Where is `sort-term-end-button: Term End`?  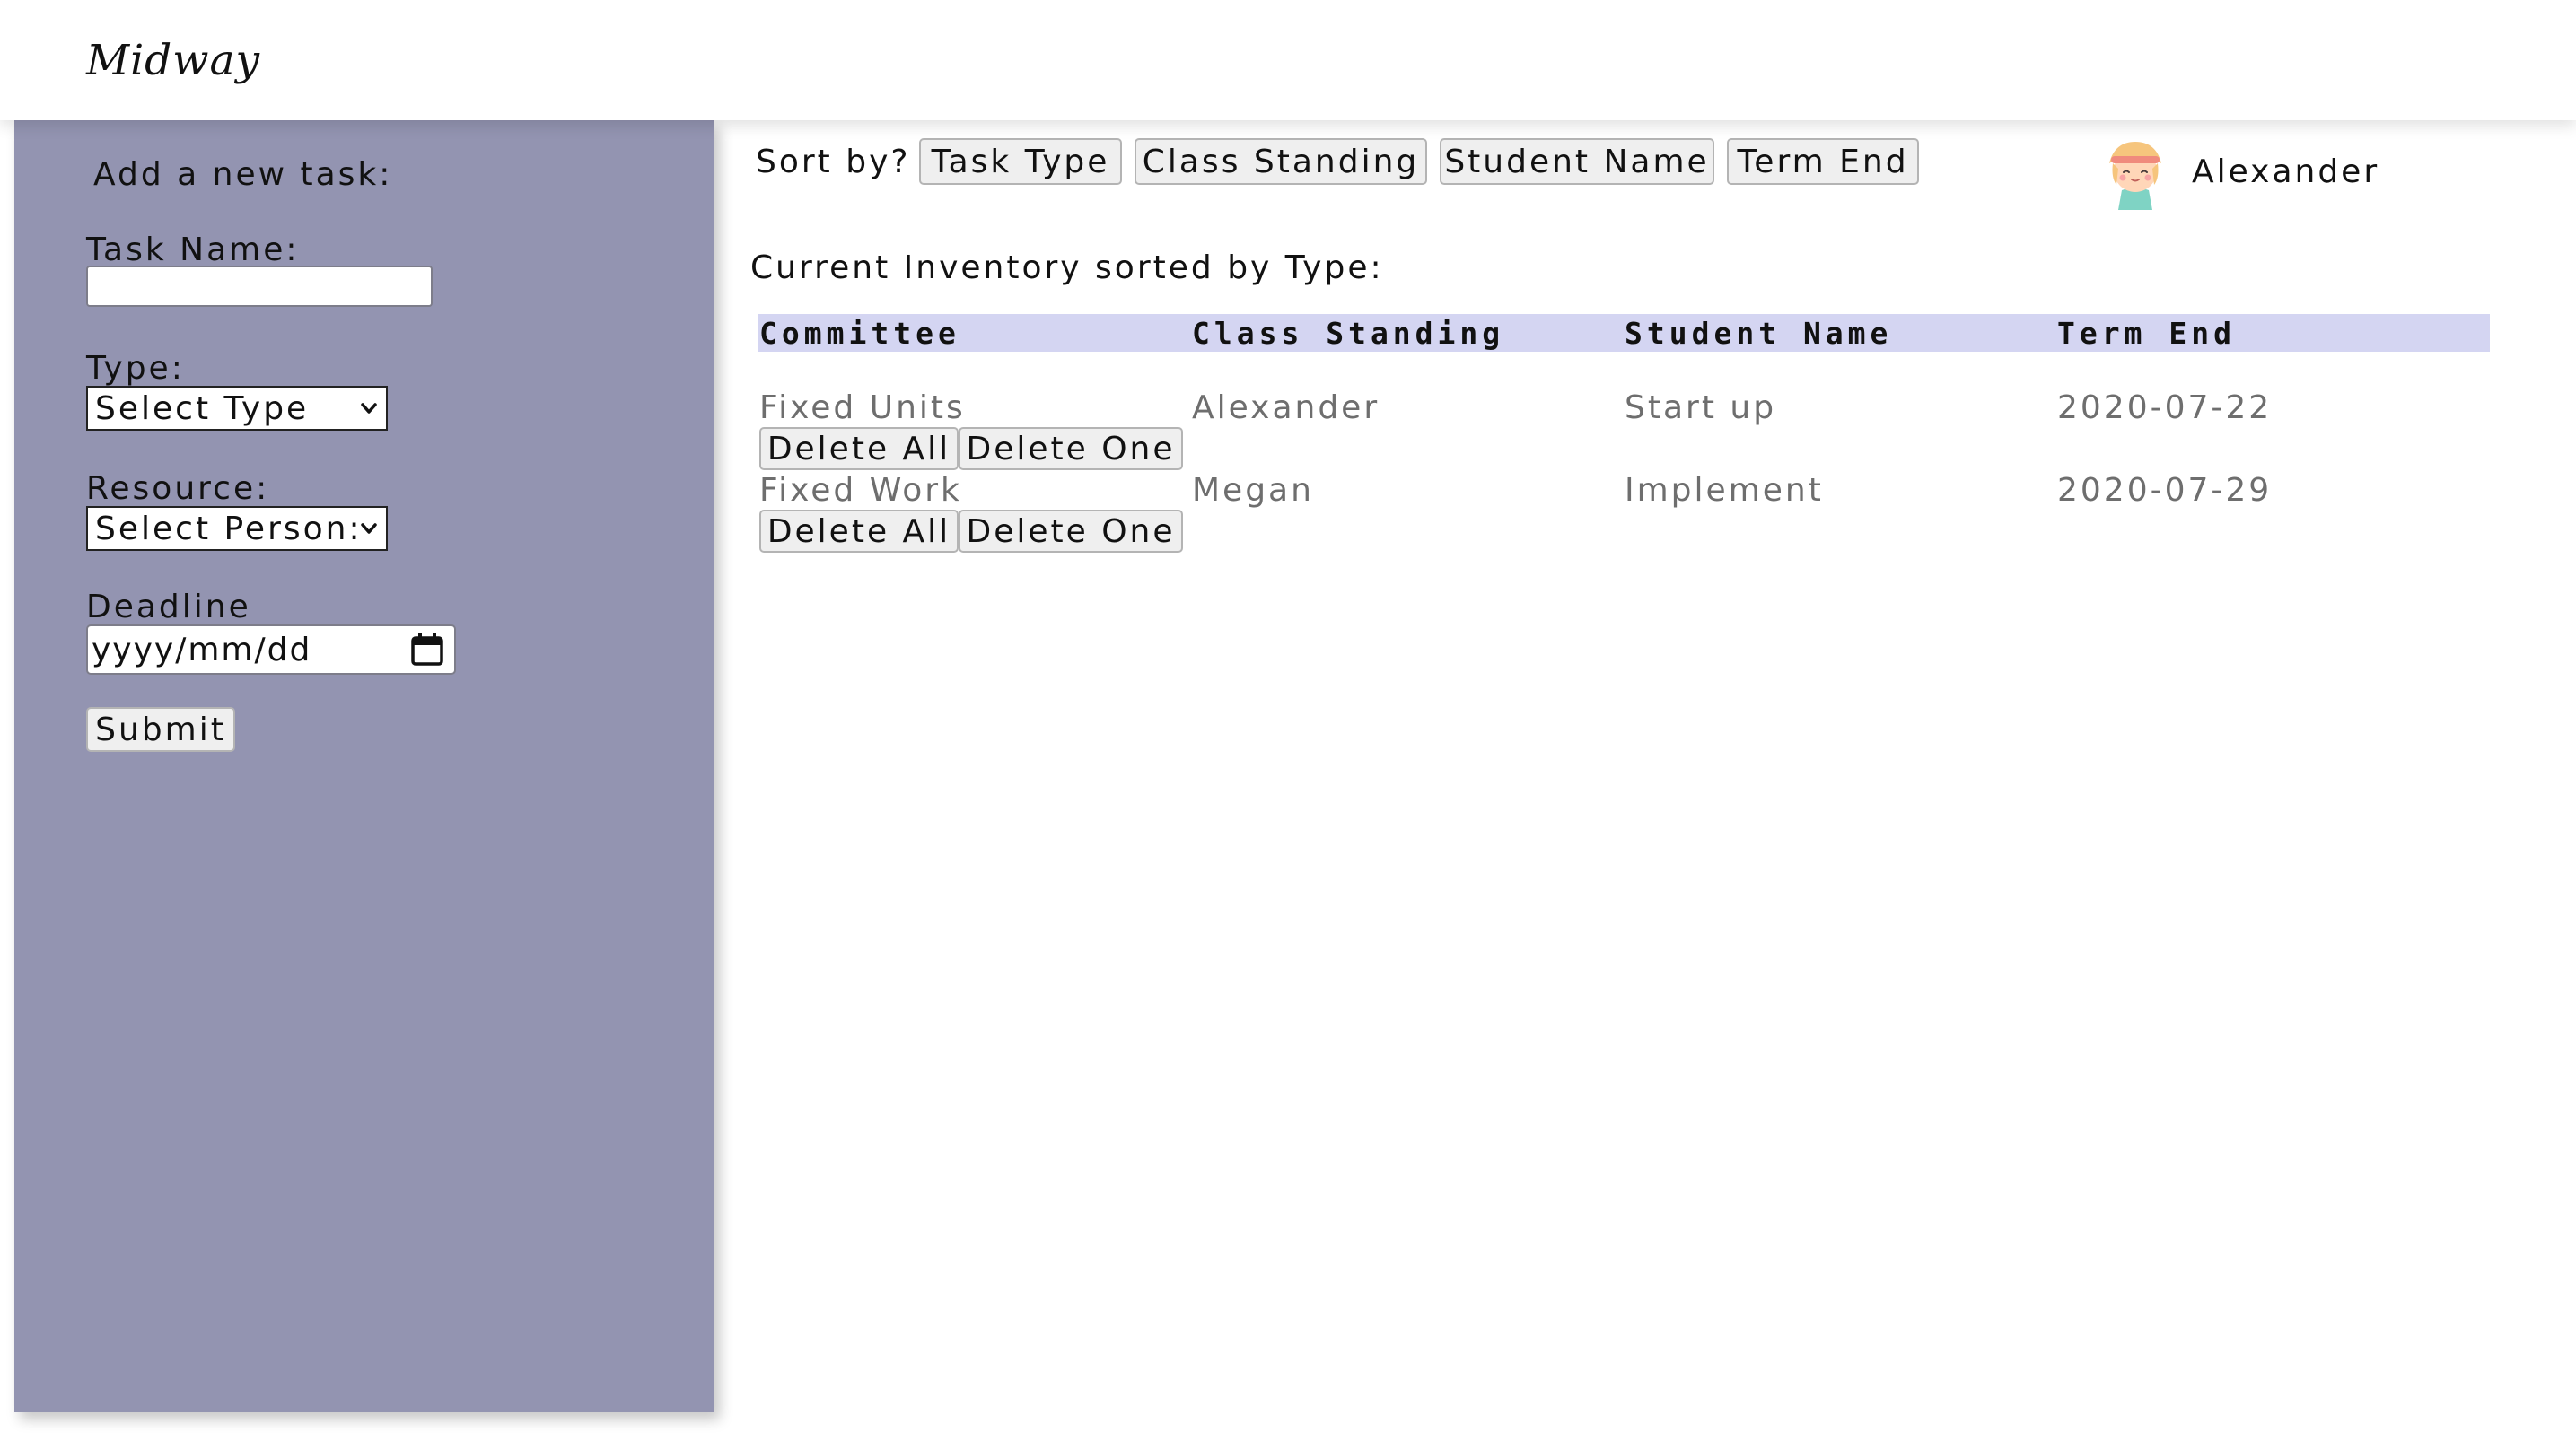
sort-term-end-button: Term End is located at coordinates (1823, 162).